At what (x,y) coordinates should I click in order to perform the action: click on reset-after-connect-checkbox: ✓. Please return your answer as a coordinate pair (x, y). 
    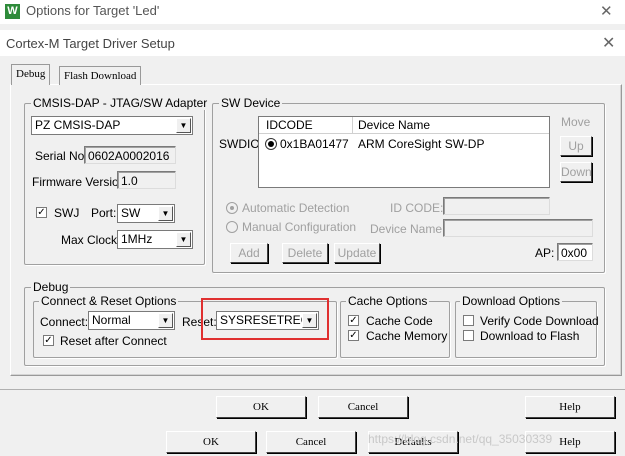
    Looking at the image, I should click on (48, 340).